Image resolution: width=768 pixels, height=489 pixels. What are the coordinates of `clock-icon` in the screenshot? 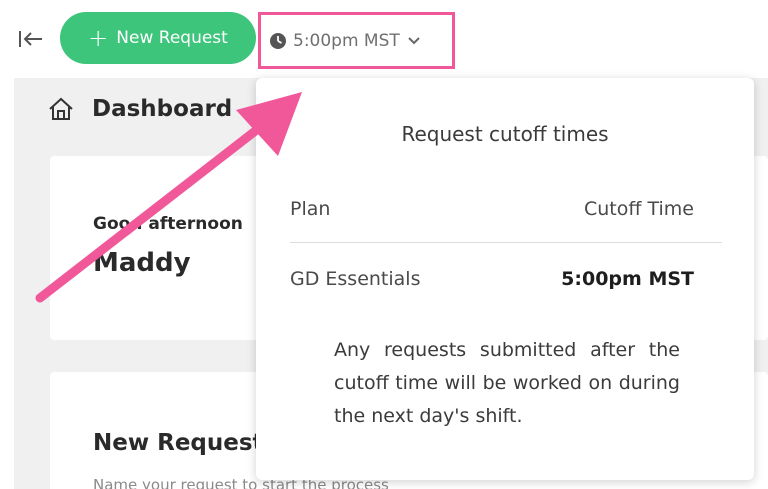 It's located at (278, 40).